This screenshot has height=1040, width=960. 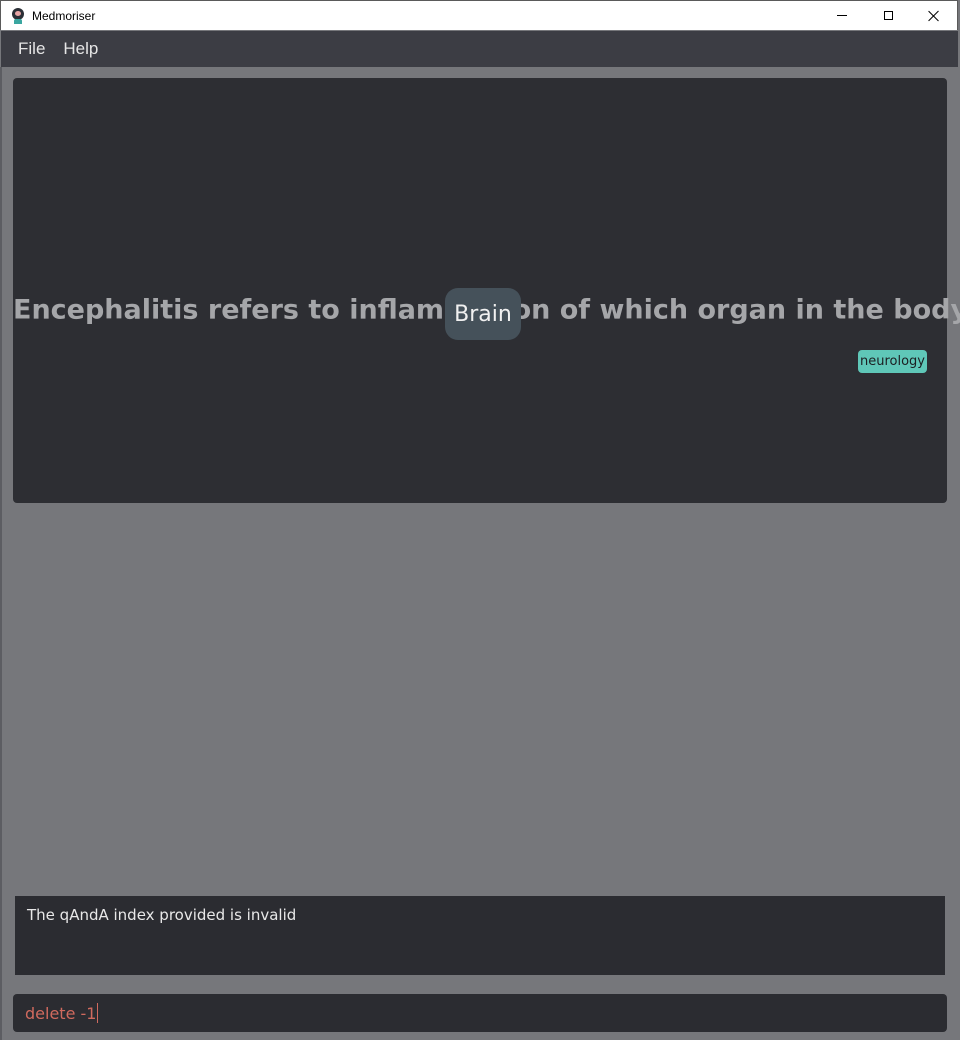 I want to click on maximize-icon, so click(x=888, y=15).